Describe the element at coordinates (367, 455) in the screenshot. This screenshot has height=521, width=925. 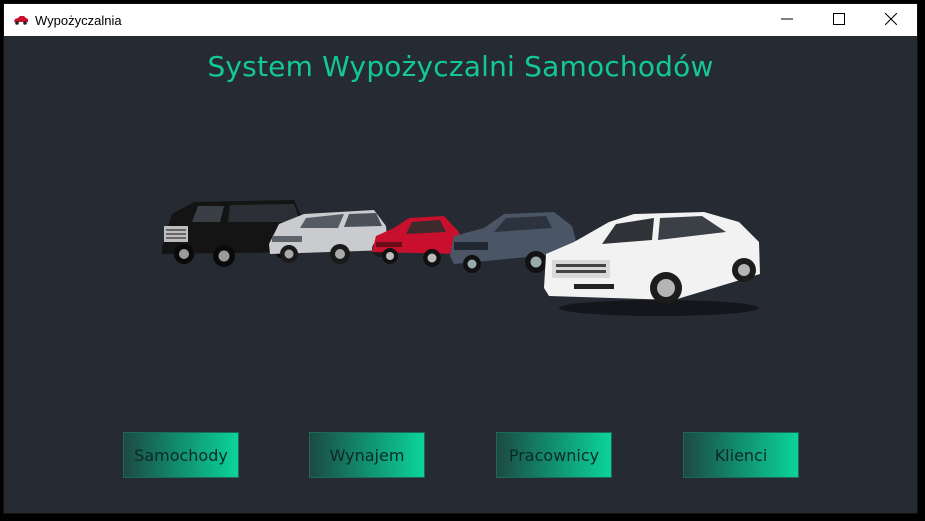
I see `wynajem-button: Wynajem` at that location.